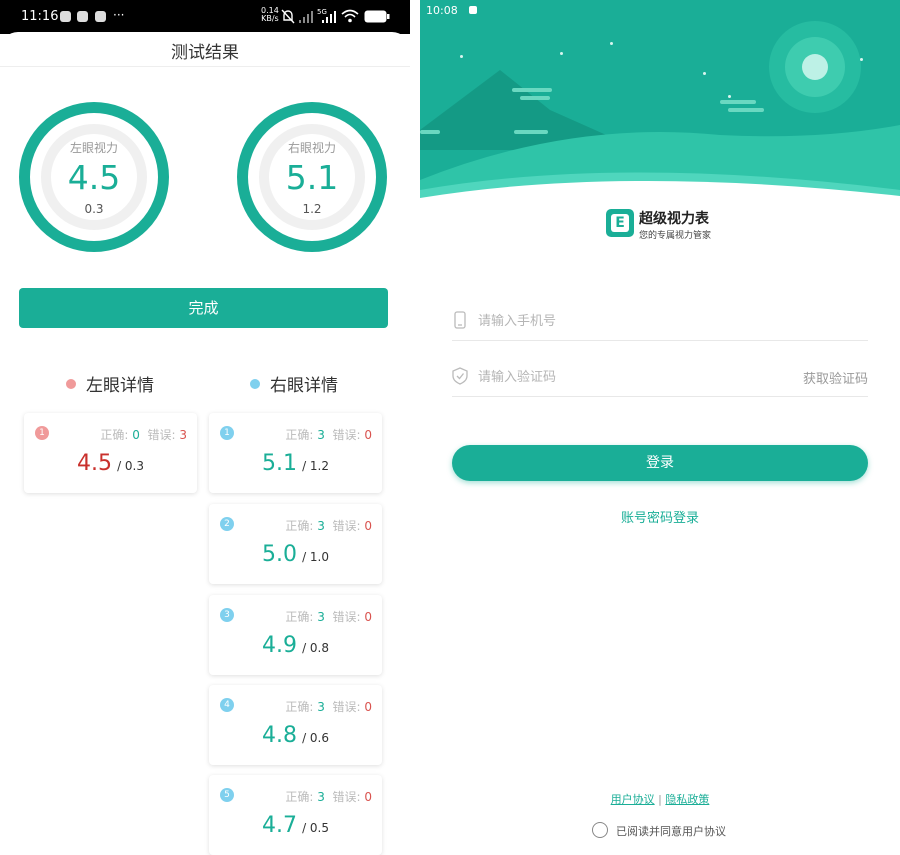  I want to click on right-result-card: 2 正确: 3 错误: 0 5.0 / 1.0, so click(295, 544).